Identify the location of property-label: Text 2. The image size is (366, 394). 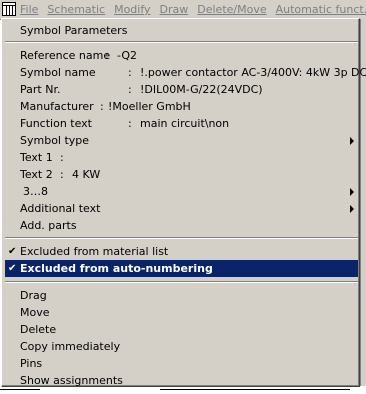
(36, 174).